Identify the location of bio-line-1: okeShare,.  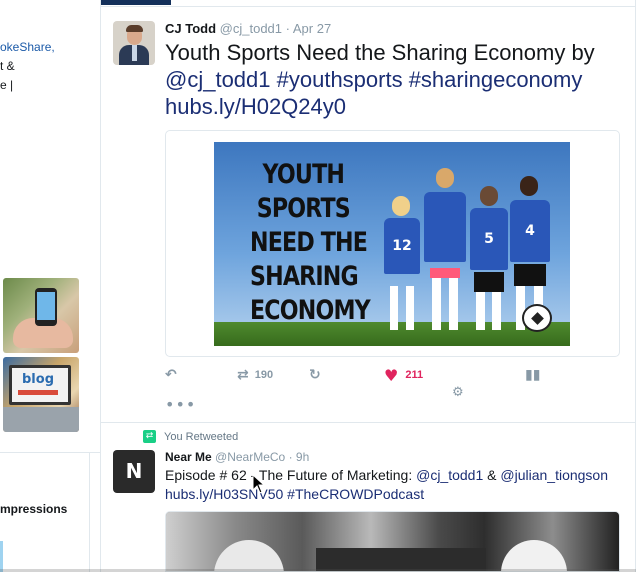
(50, 47).